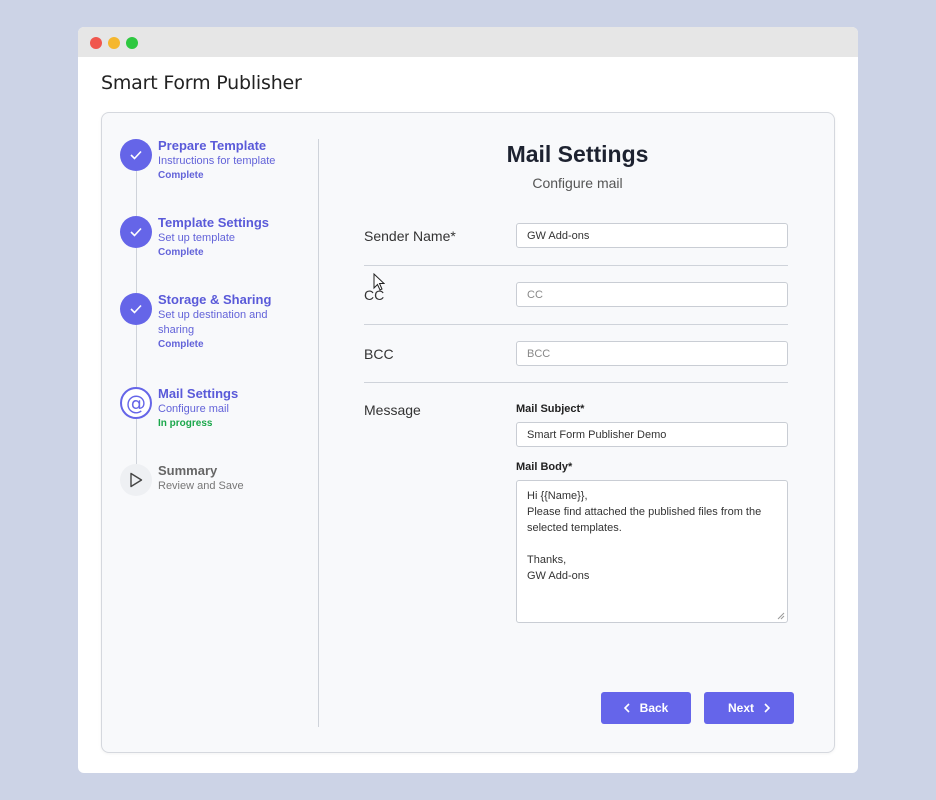 The image size is (936, 800). What do you see at coordinates (652, 544) in the screenshot?
I see `mail-body-line` at bounding box center [652, 544].